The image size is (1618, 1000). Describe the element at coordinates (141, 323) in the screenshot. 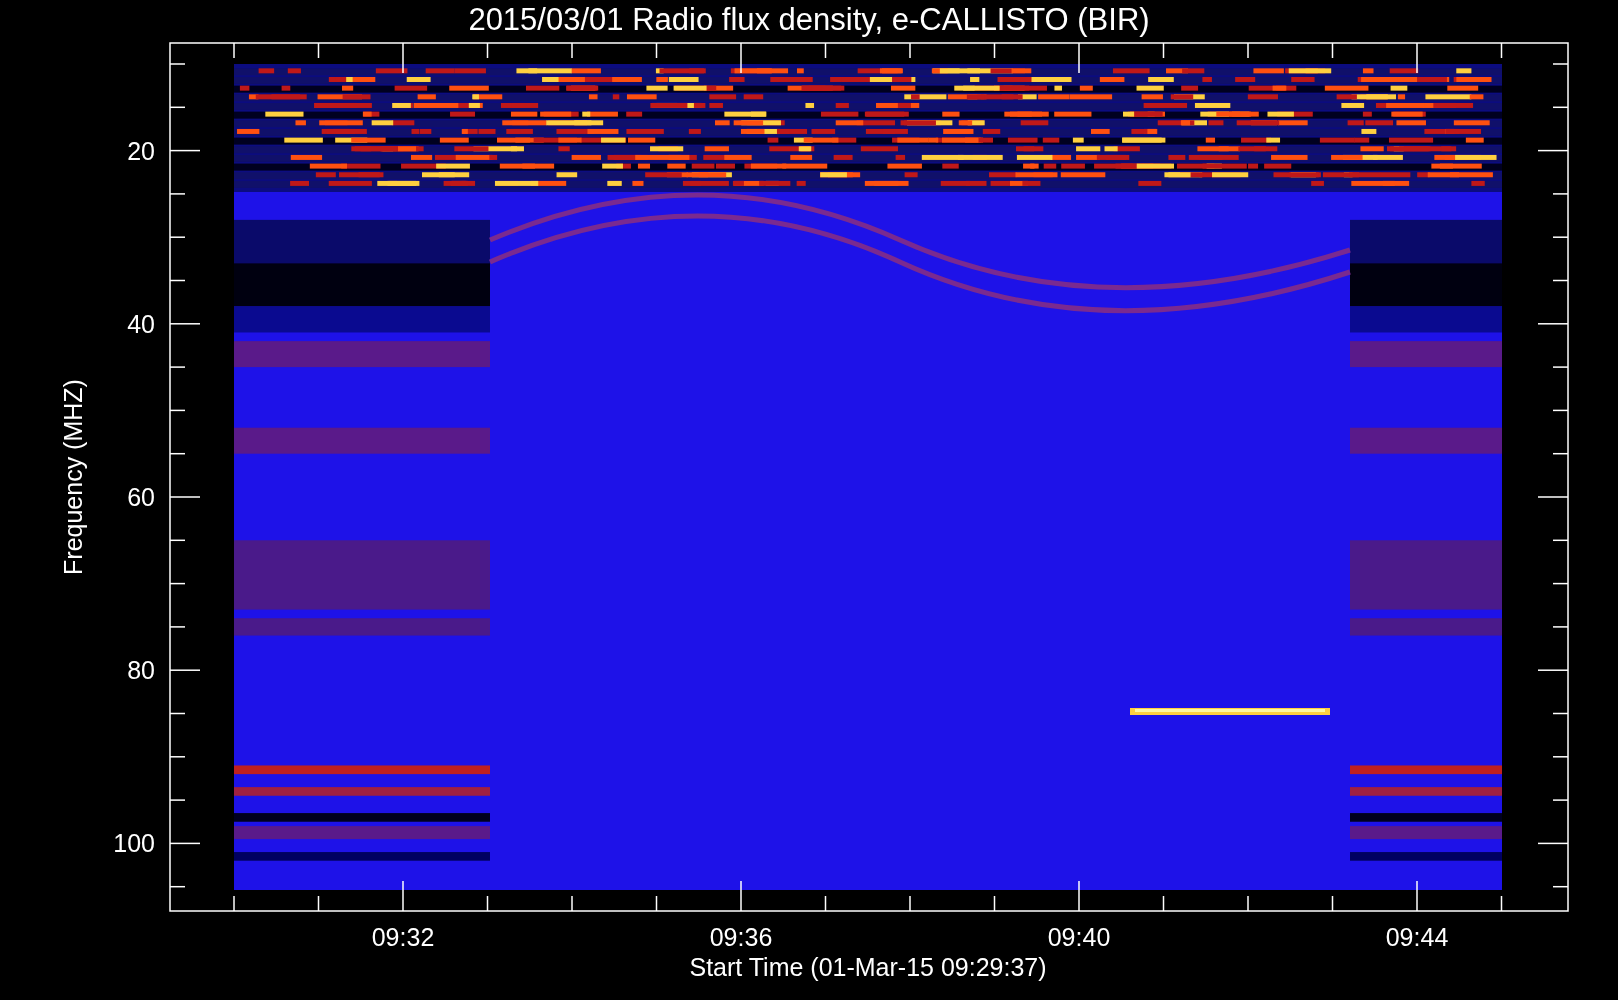

I see `tick-label: 40` at that location.